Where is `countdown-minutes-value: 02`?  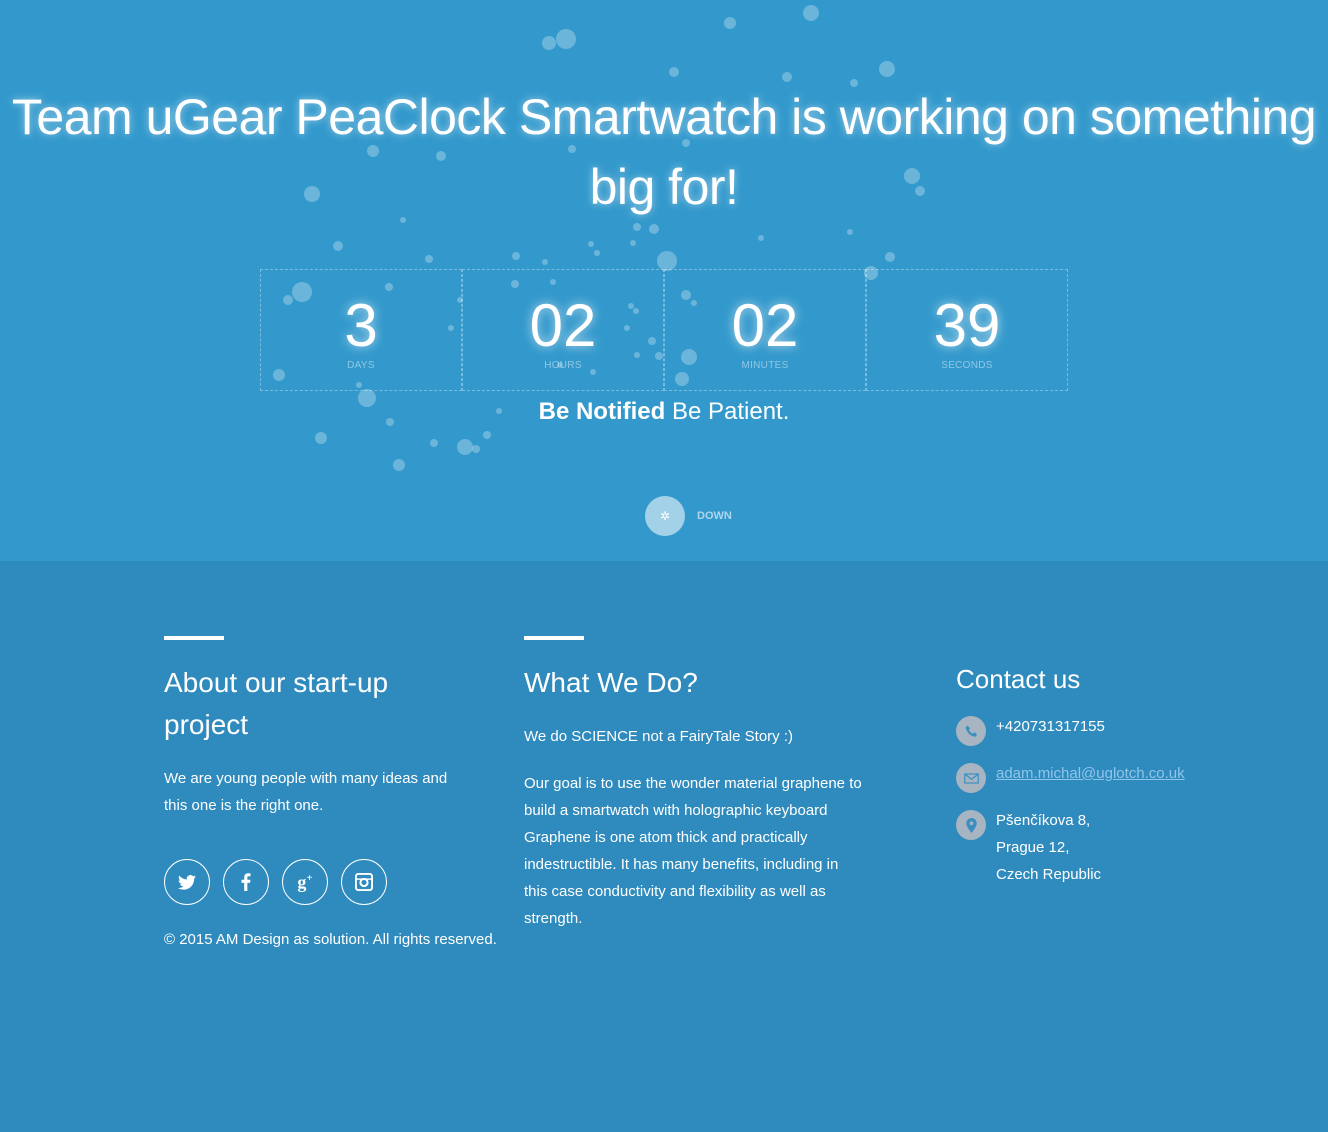 countdown-minutes-value: 02 is located at coordinates (765, 325).